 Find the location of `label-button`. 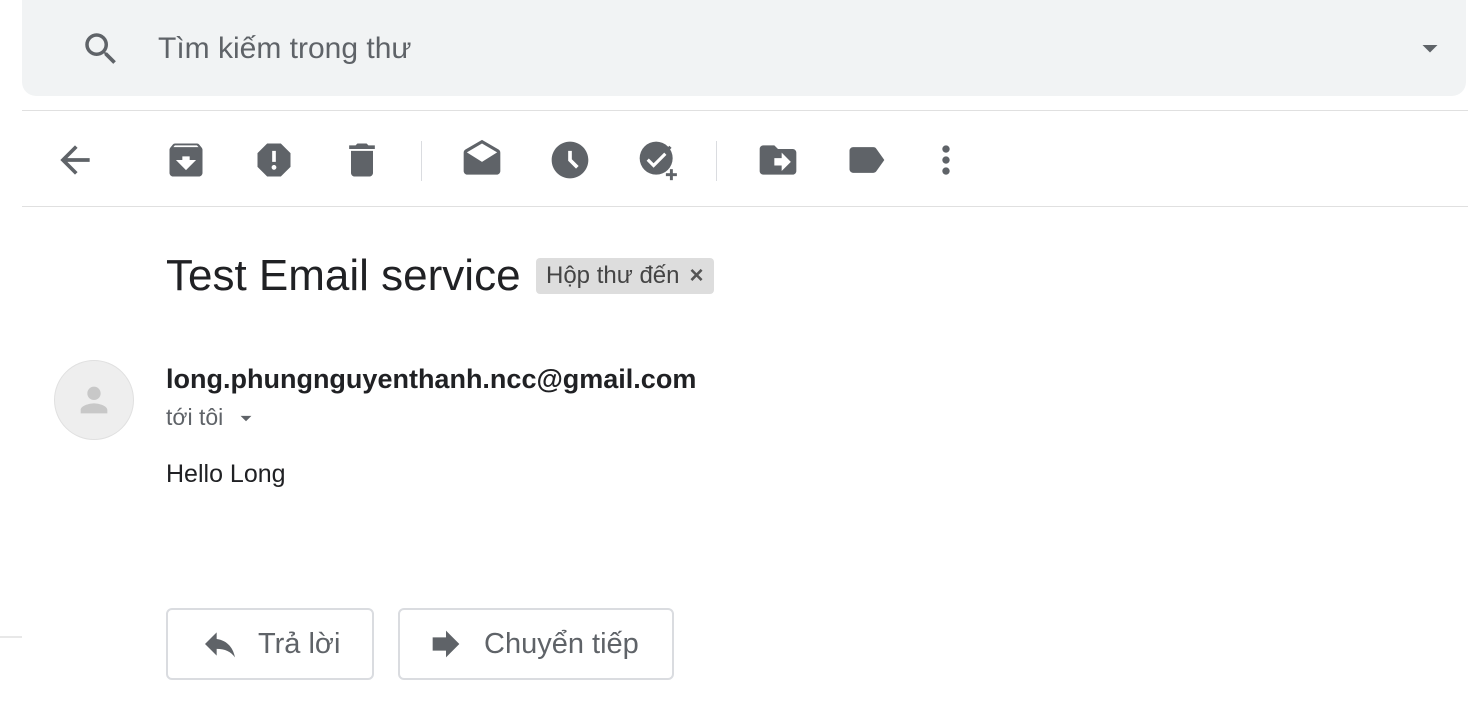

label-button is located at coordinates (866, 160).